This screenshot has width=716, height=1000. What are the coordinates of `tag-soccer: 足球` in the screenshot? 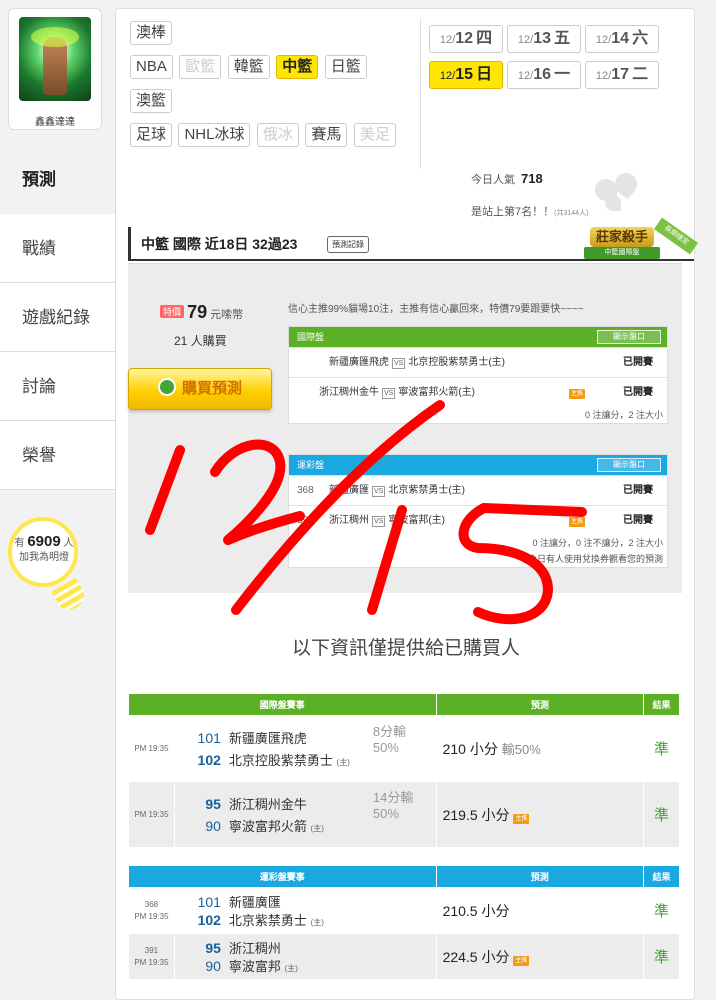 It's located at (151, 135).